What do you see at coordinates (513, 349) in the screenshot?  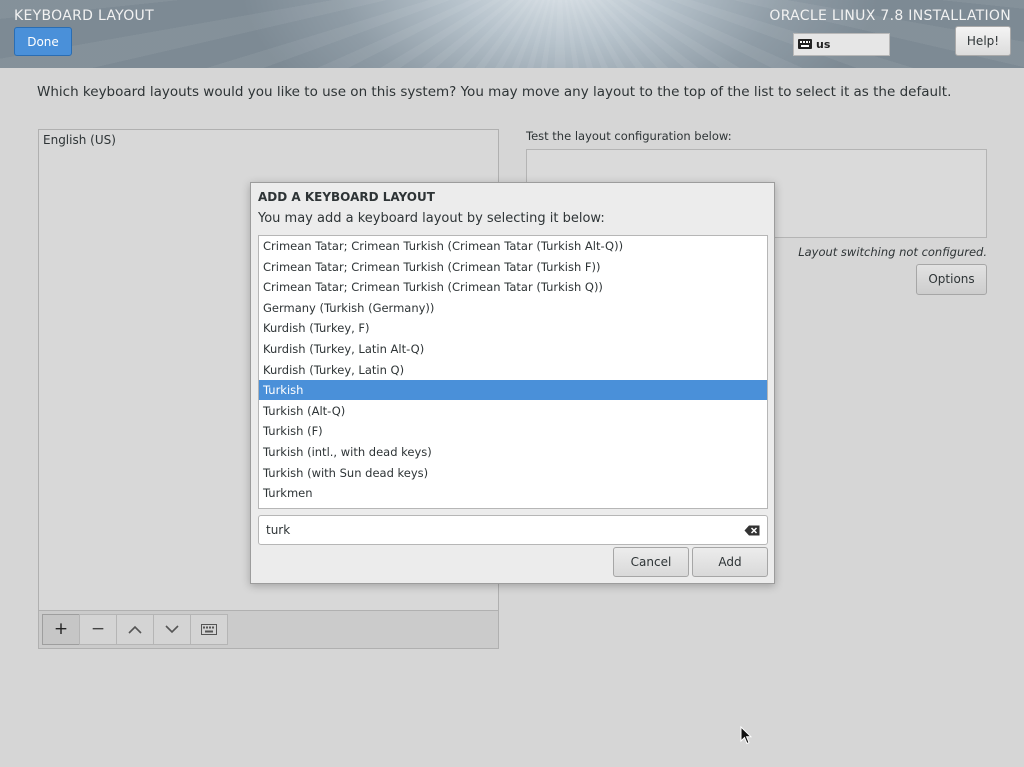 I see `layout-option: Kurdish (Turkey, Latin Alt-Q)` at bounding box center [513, 349].